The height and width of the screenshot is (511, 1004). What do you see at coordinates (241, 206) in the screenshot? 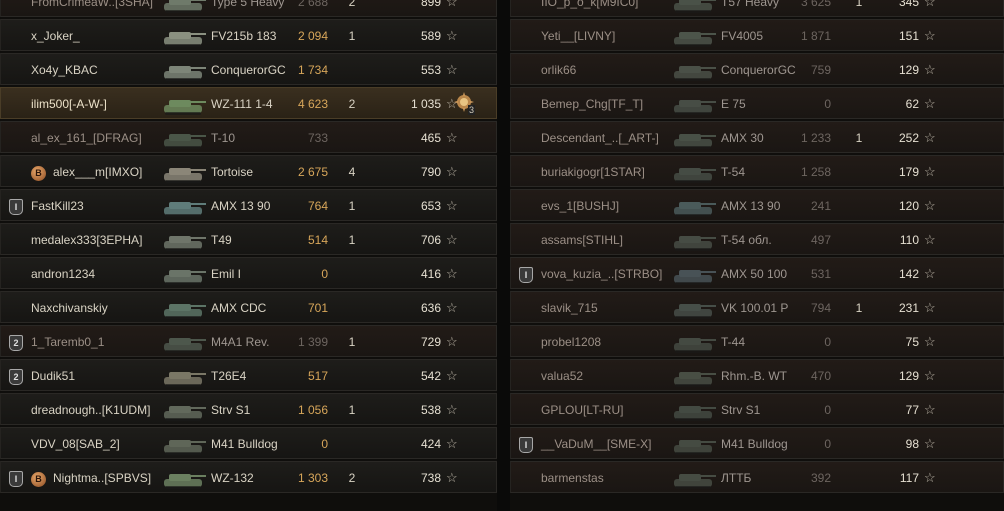
I see `vehicle-name: AMX 13 90` at bounding box center [241, 206].